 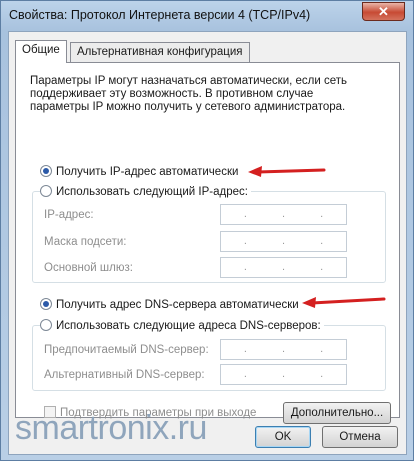 What do you see at coordinates (283, 241) in the screenshot?
I see `subnet-mask-field: . . .` at bounding box center [283, 241].